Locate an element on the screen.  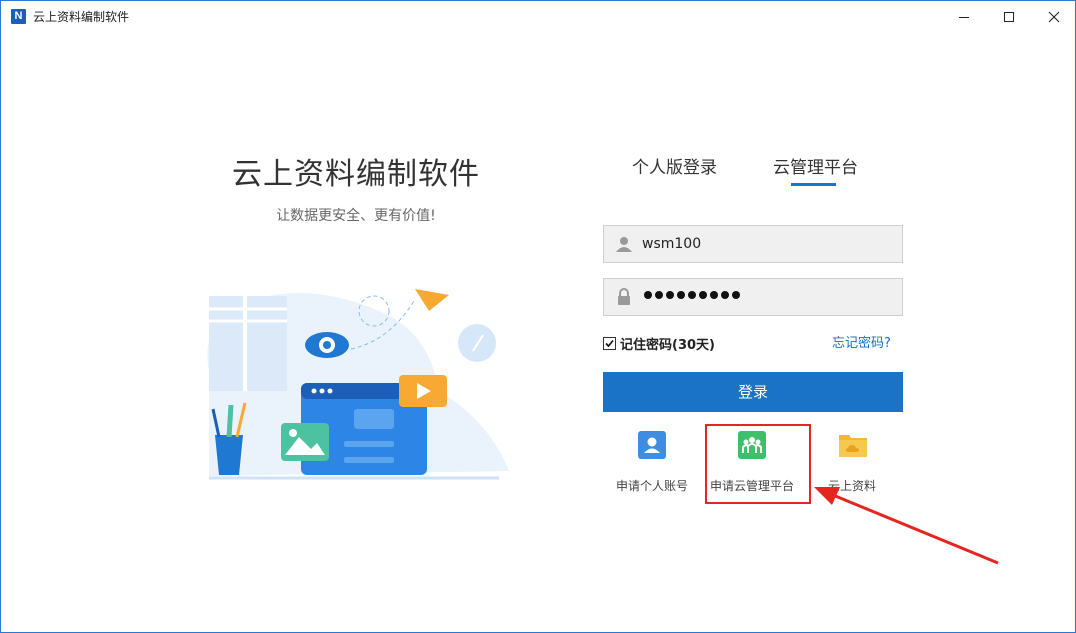
active-tab-indicator is located at coordinates (813, 184).